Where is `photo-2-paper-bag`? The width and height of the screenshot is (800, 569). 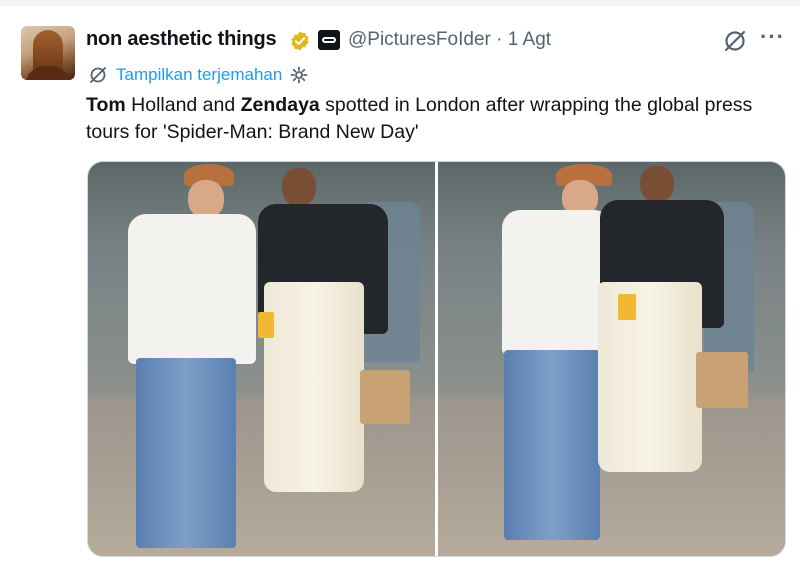
photo-2-paper-bag is located at coordinates (722, 380).